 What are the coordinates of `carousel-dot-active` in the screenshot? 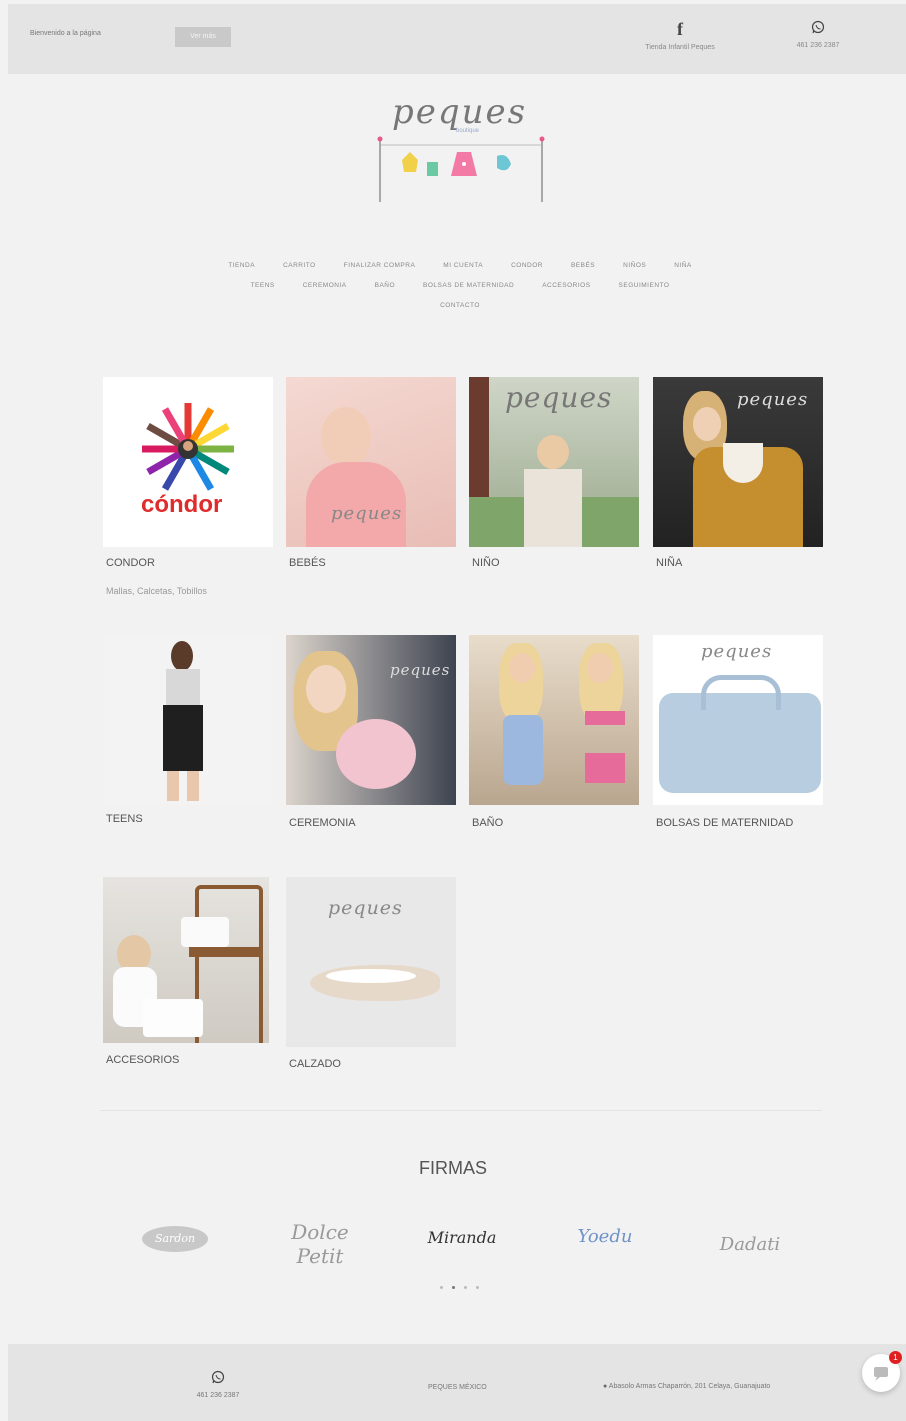 It's located at (453, 1287).